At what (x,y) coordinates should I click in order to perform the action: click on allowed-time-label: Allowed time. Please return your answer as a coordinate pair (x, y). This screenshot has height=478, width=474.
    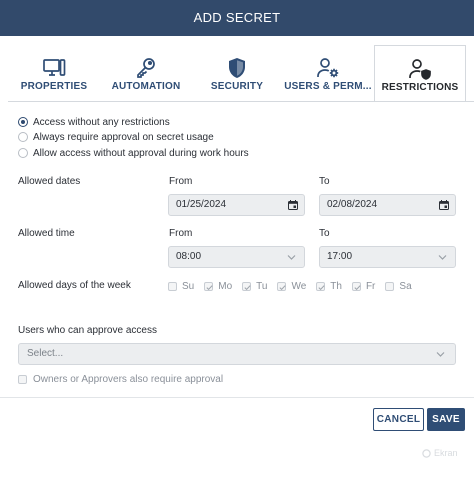
    Looking at the image, I should click on (46, 233).